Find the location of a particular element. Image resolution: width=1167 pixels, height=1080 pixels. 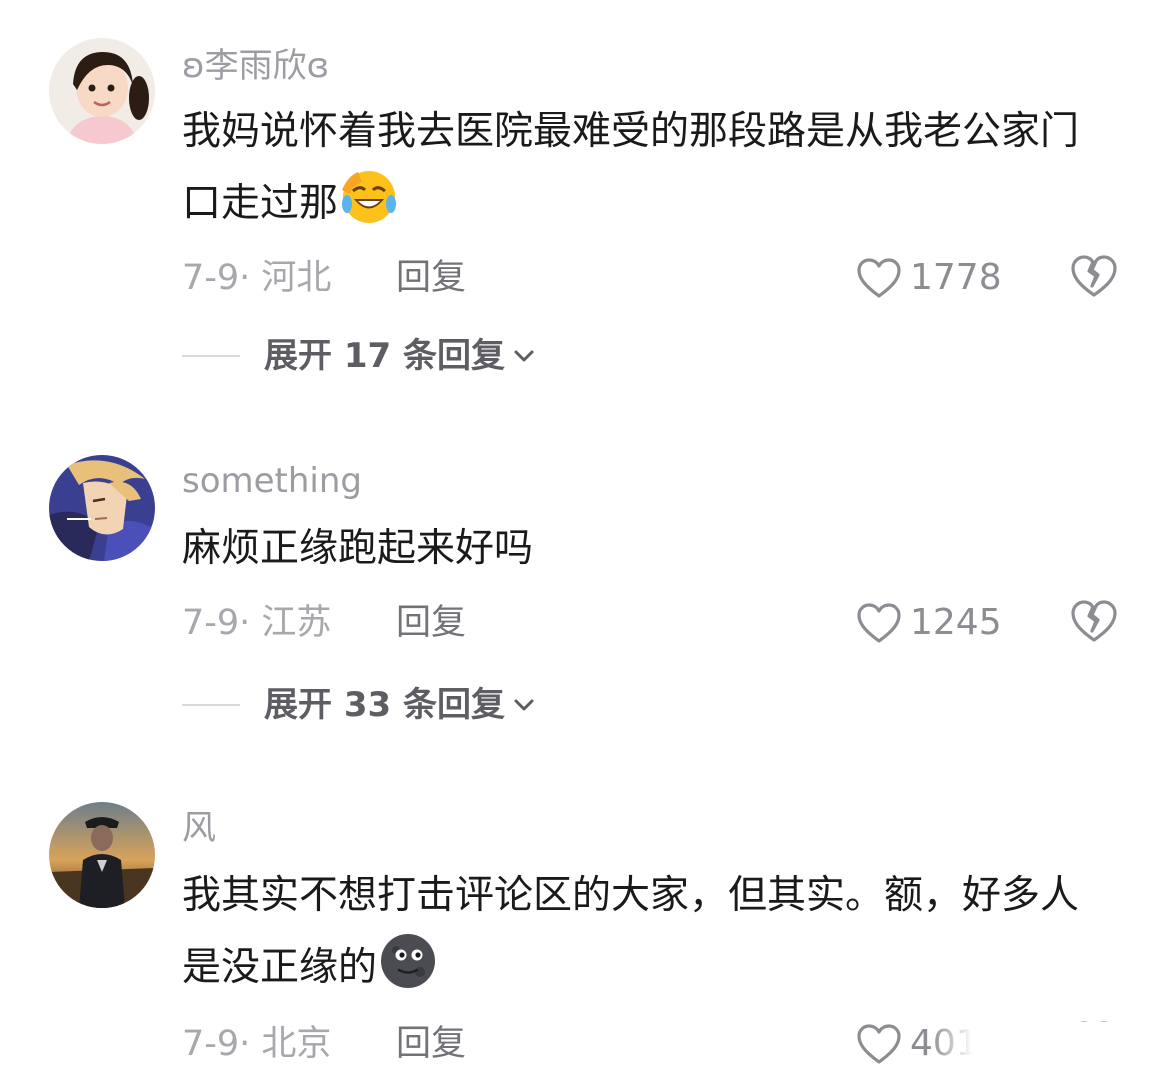

comment-text-content: 我其实不想打击评论区的大家，但其实。额，好多人是没正缘的 is located at coordinates (631, 931).